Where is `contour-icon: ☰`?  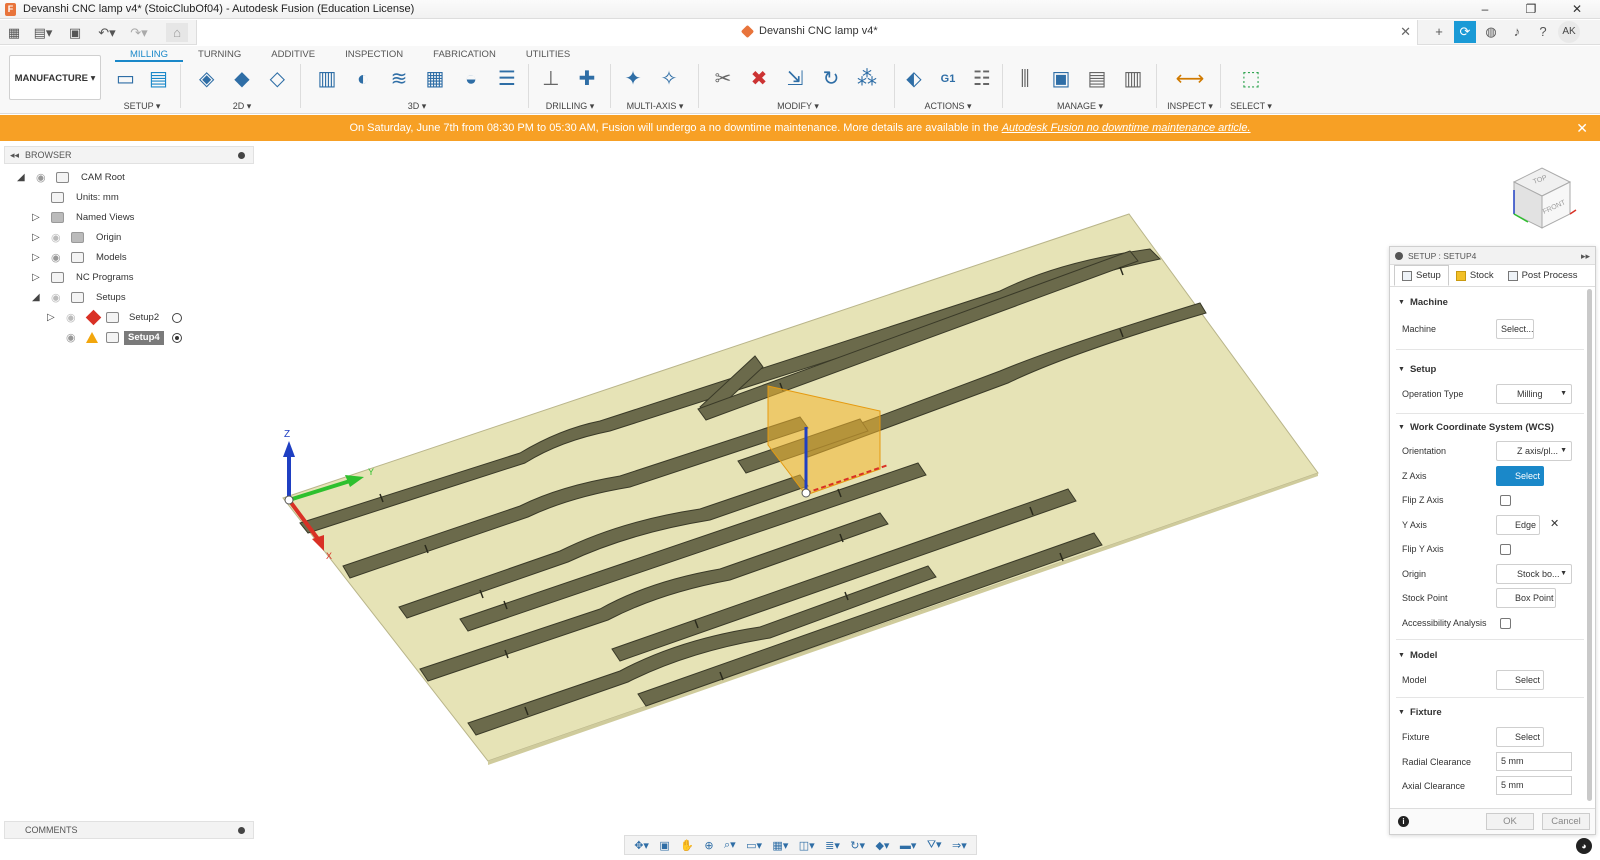 contour-icon: ☰ is located at coordinates (507, 79).